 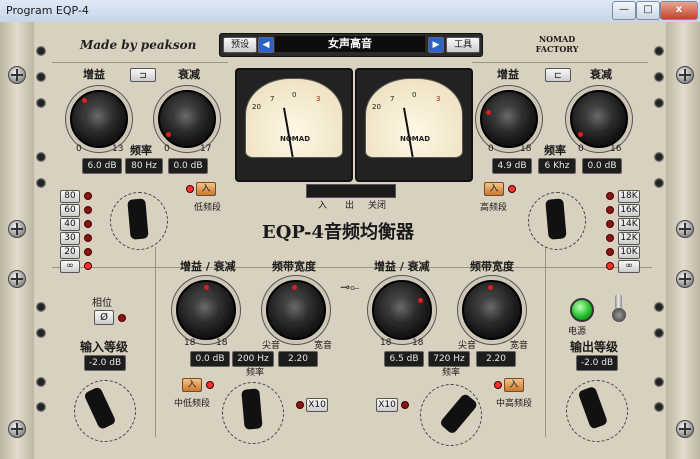 I want to click on mh-x10-button: X10, so click(x=387, y=405).